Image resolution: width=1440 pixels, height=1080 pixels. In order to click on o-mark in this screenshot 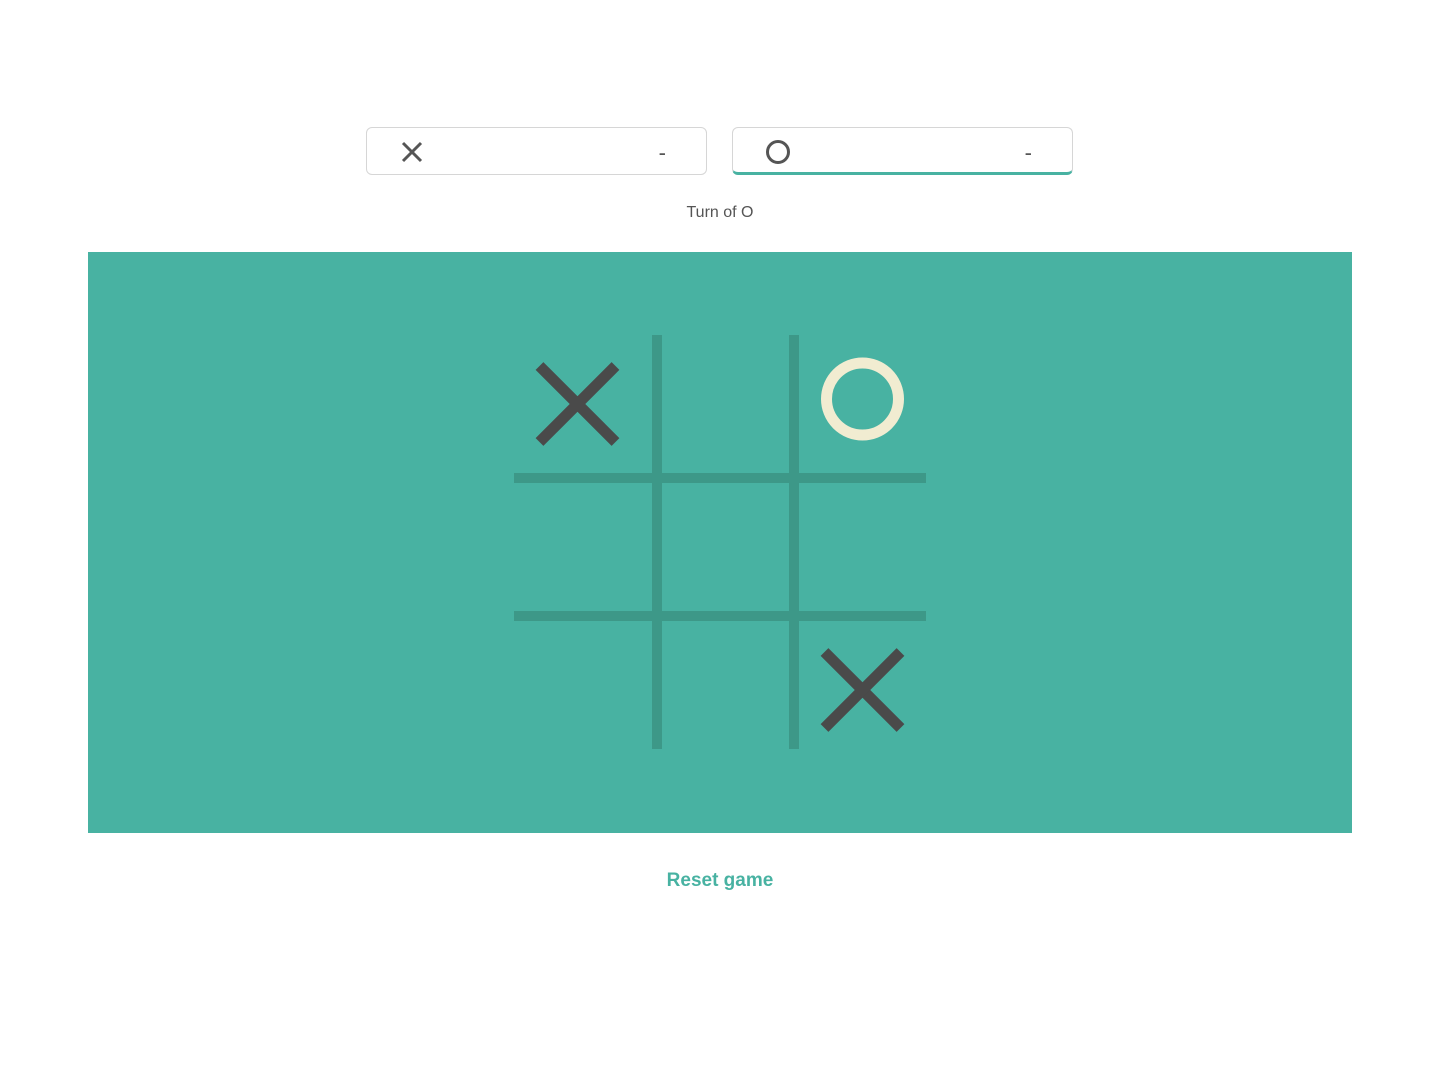, I will do `click(862, 399)`.